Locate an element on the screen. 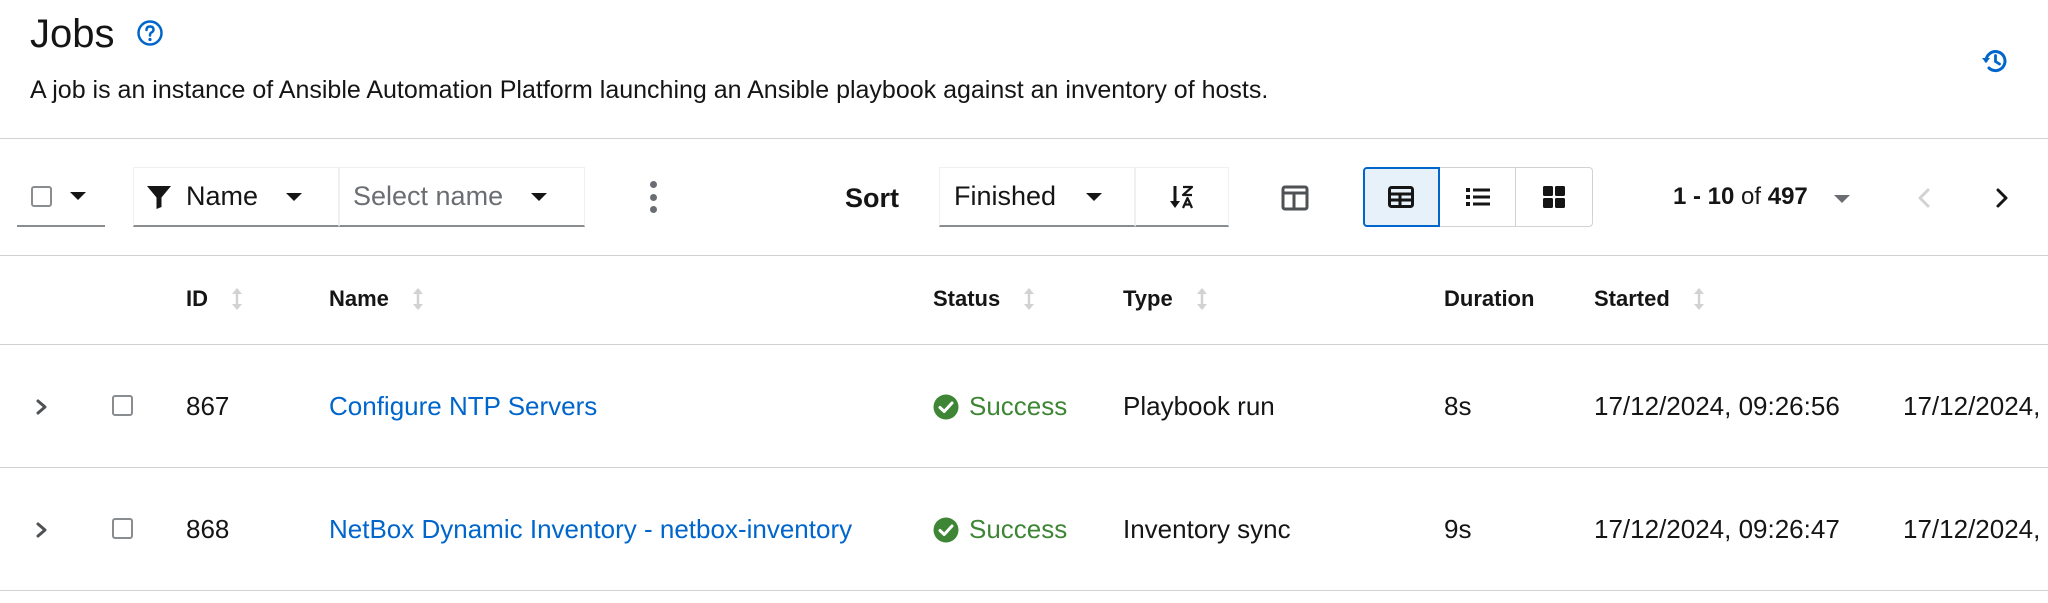 The image size is (2048, 603). filter-icon is located at coordinates (159, 197).